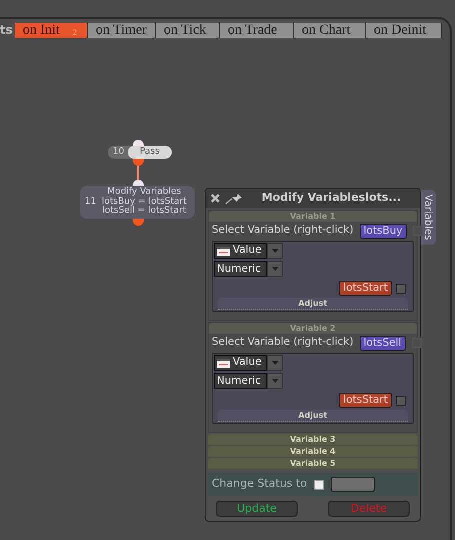 The height and width of the screenshot is (540, 455). I want to click on color-field, so click(353, 484).